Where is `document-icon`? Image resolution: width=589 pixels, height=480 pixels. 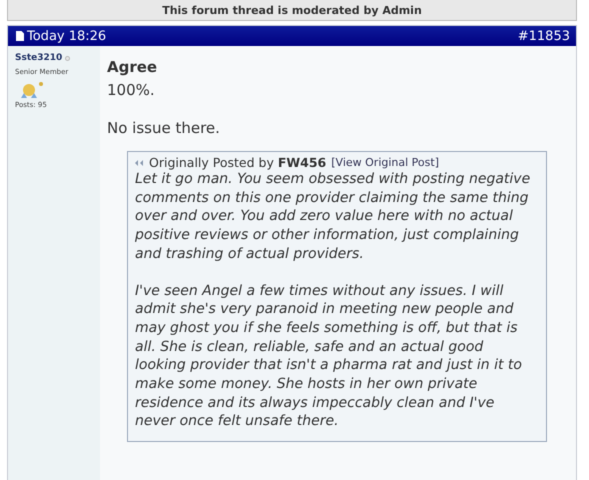
document-icon is located at coordinates (20, 36).